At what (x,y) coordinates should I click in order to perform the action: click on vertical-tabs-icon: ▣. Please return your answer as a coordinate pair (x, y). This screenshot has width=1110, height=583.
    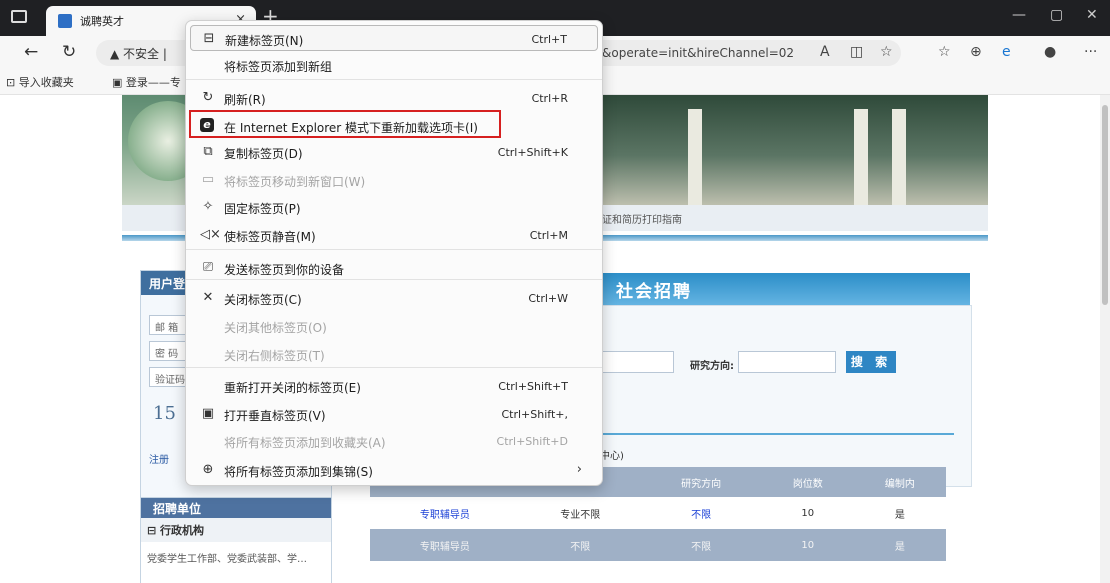
    Looking at the image, I should click on (208, 413).